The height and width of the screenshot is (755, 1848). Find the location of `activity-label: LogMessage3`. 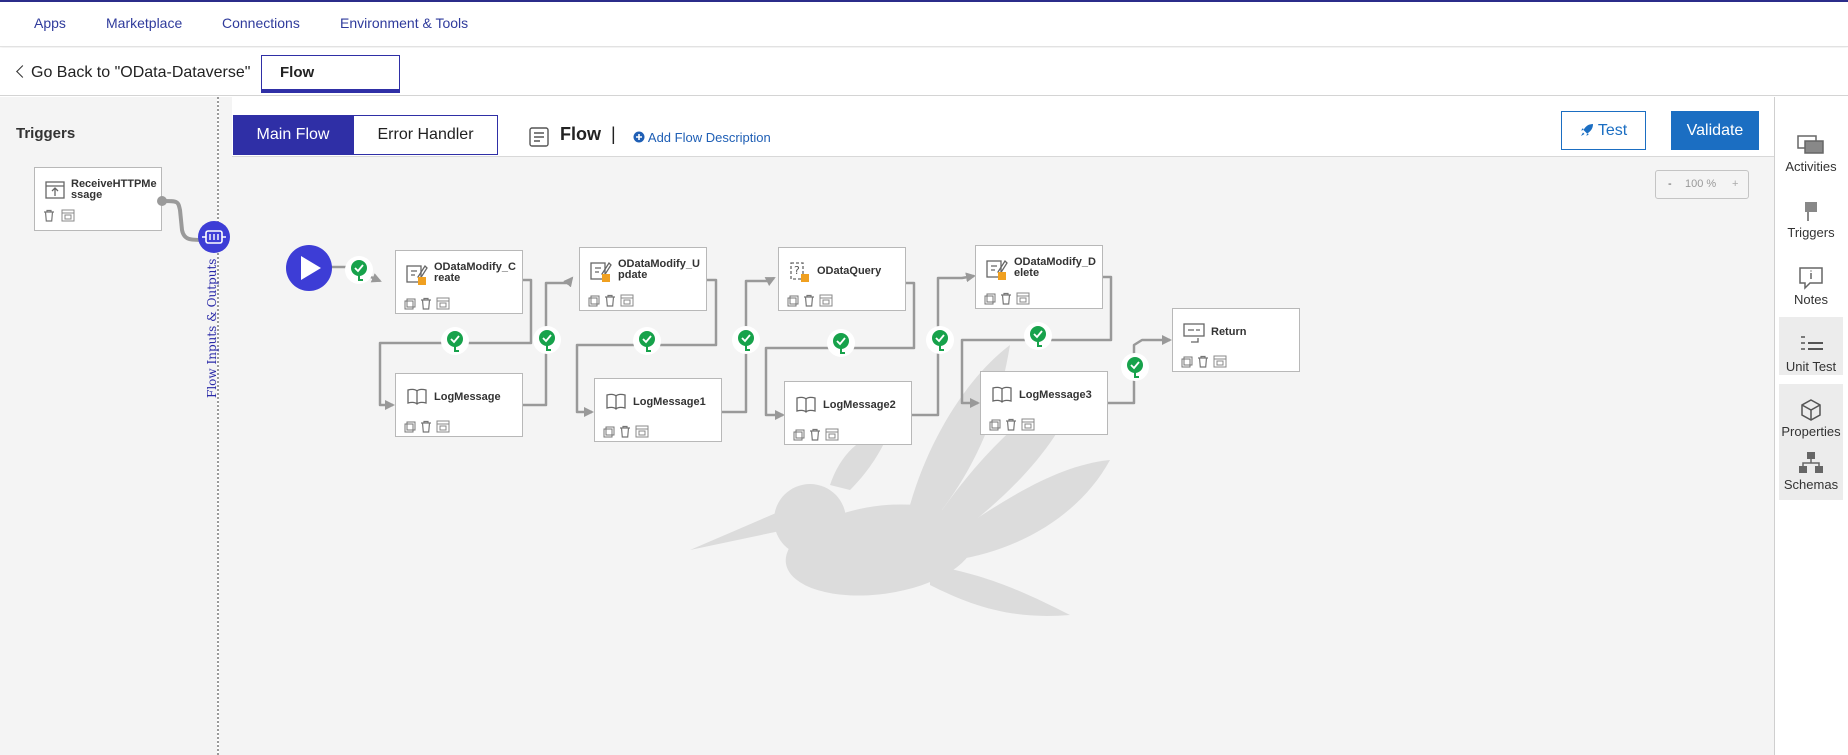

activity-label: LogMessage3 is located at coordinates (1055, 395).